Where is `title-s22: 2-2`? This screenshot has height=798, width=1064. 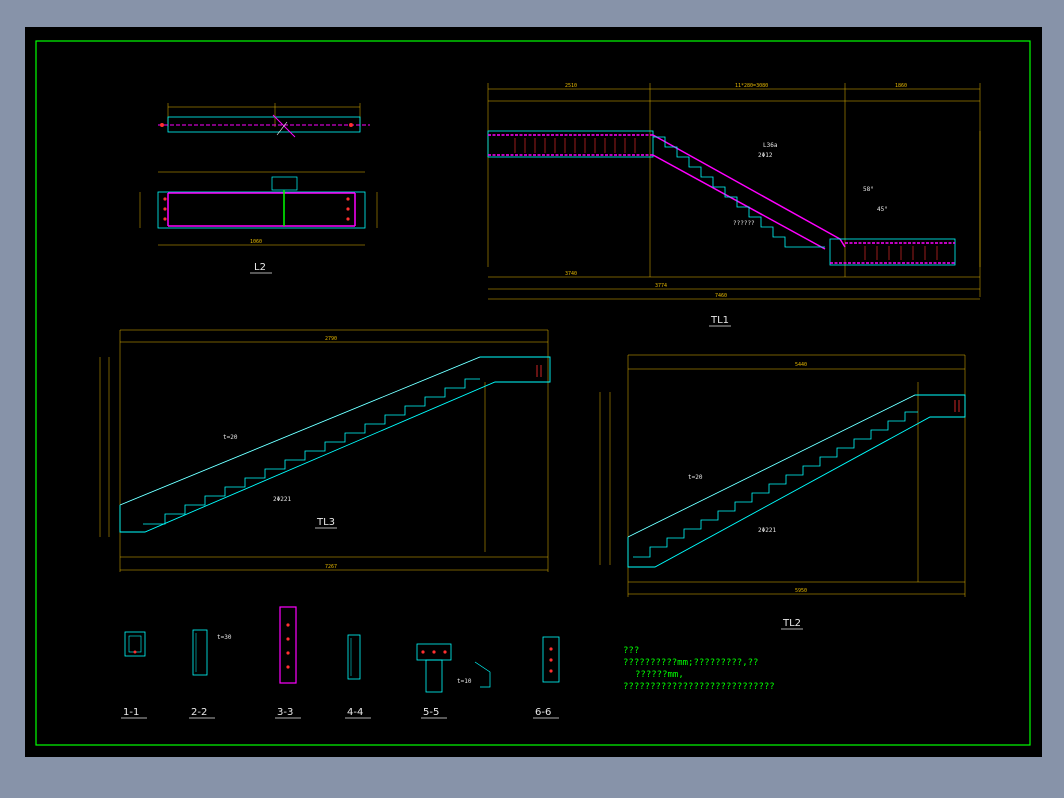 title-s22: 2-2 is located at coordinates (199, 712).